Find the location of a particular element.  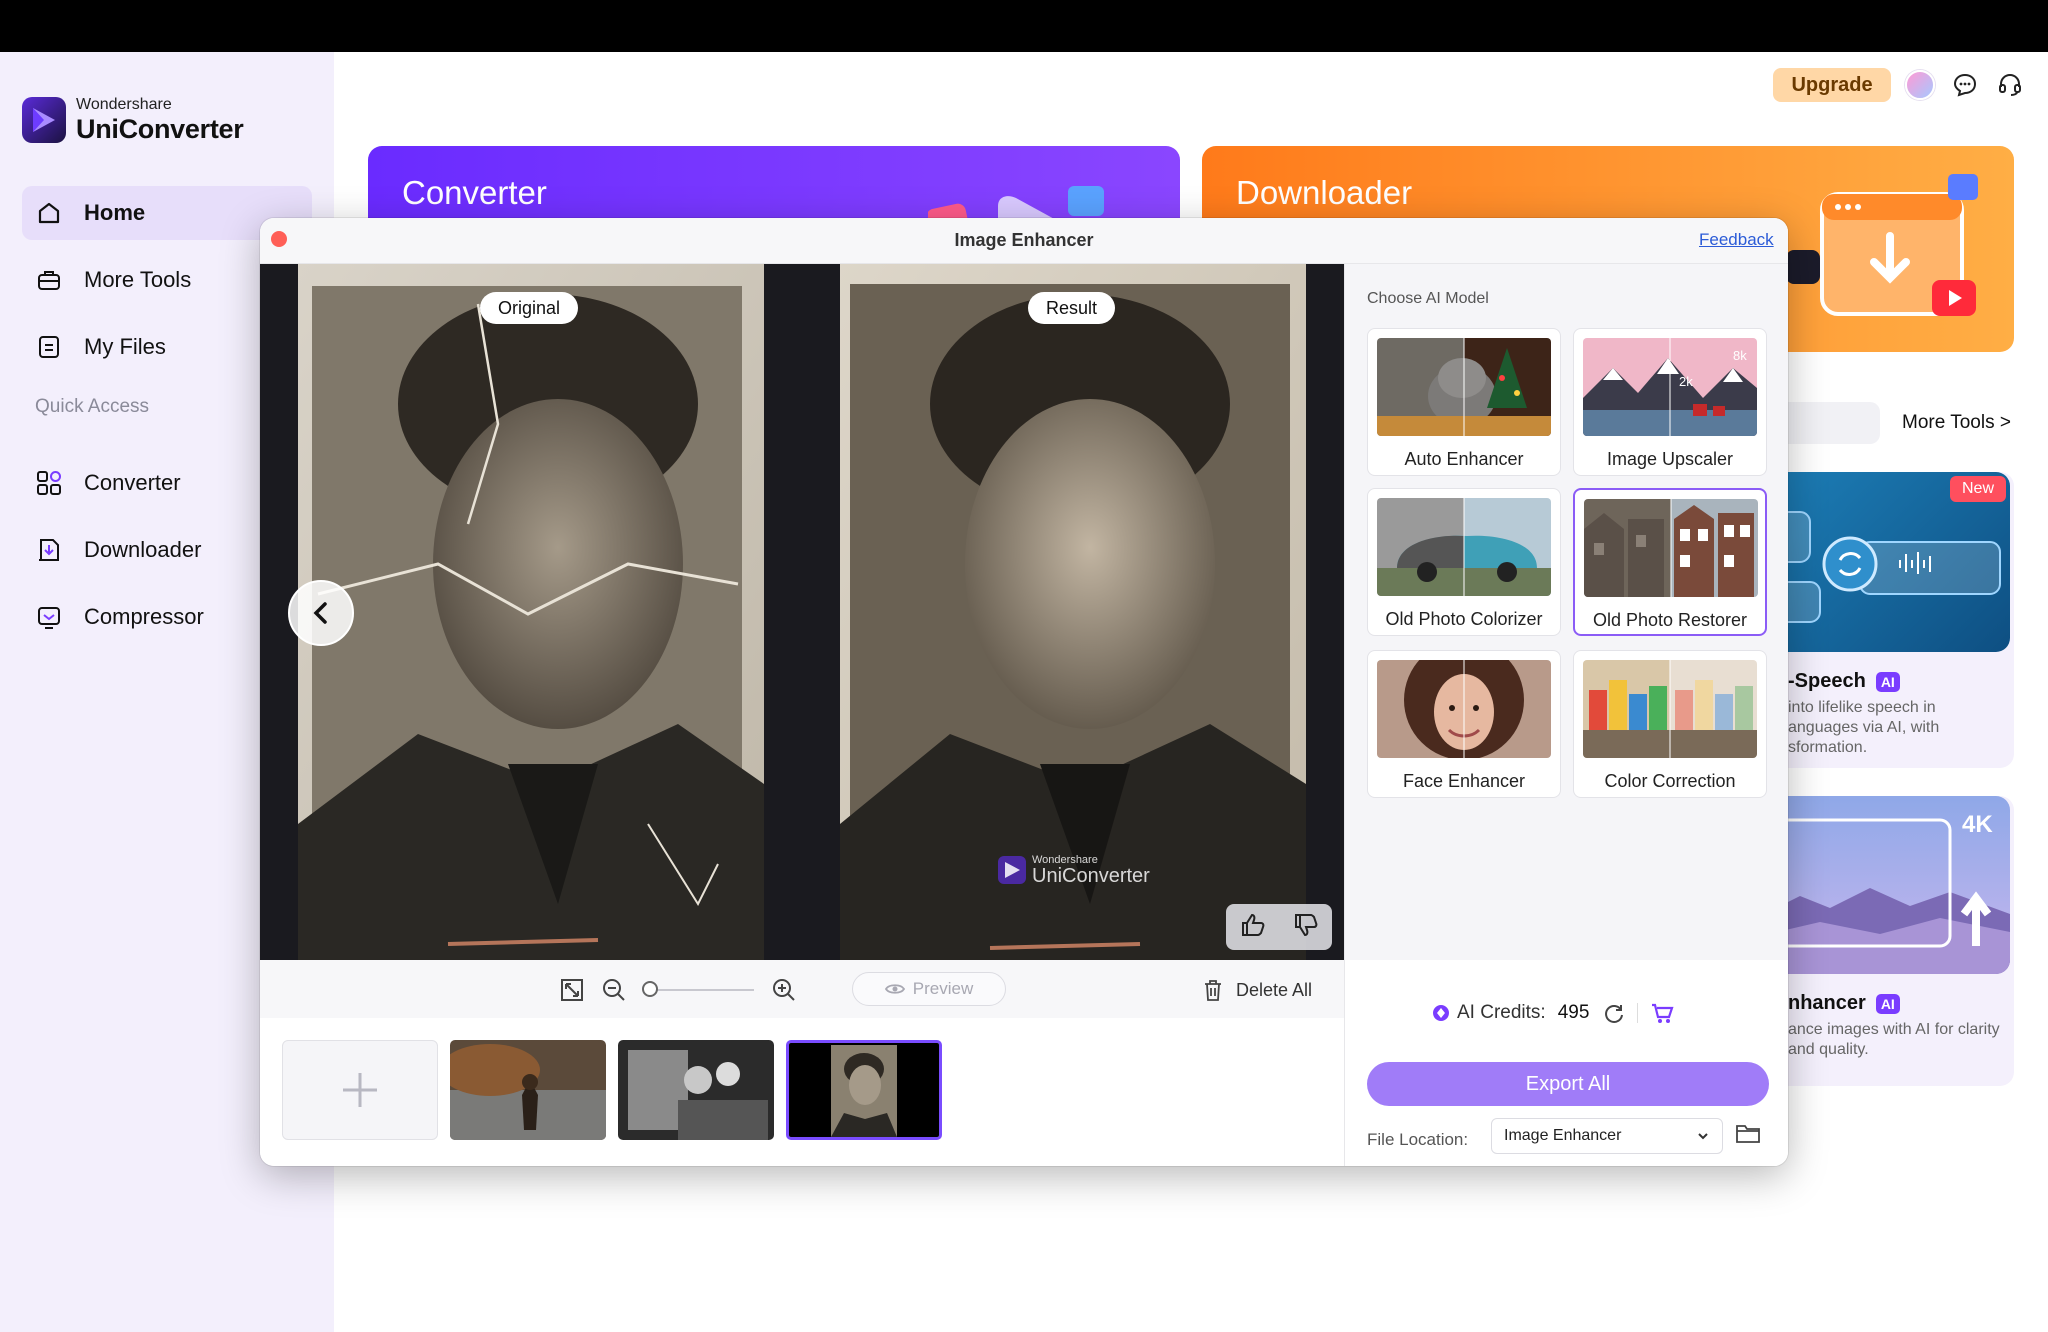

model-name: Old Photo Restorer is located at coordinates (1670, 620).